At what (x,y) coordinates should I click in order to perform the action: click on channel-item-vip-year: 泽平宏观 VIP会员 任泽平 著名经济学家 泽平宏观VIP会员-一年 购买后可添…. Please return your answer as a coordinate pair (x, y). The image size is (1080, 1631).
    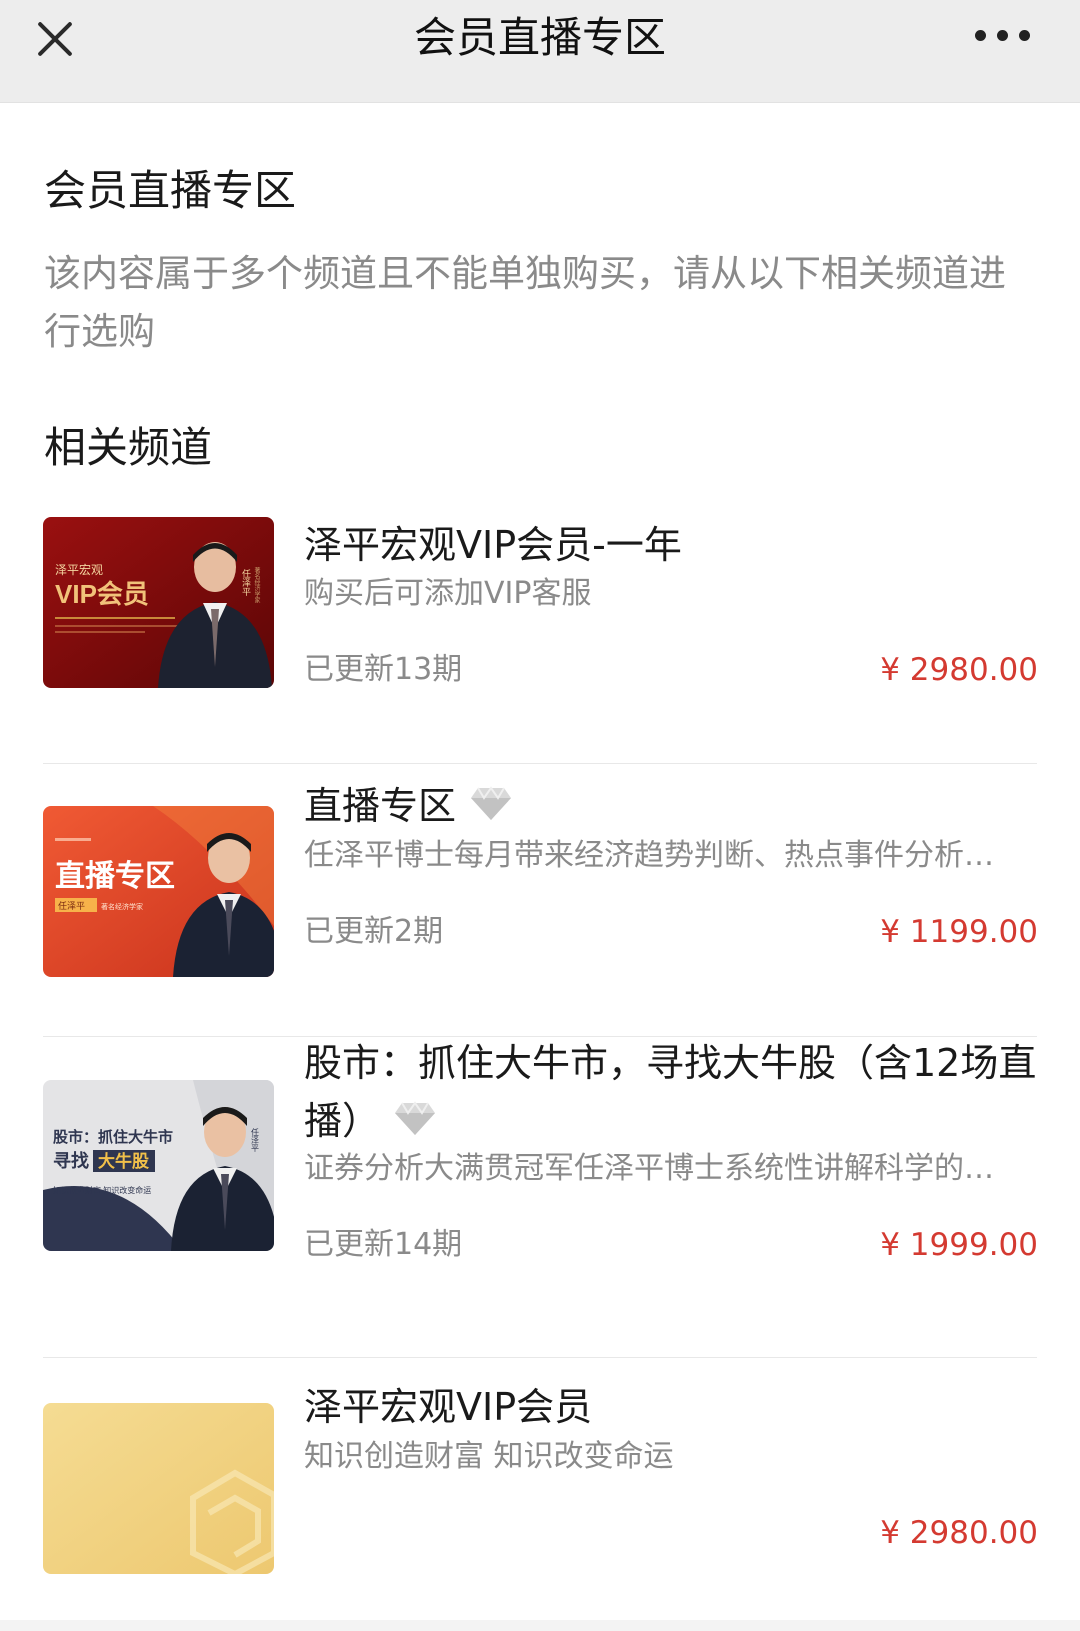
    Looking at the image, I should click on (540, 602).